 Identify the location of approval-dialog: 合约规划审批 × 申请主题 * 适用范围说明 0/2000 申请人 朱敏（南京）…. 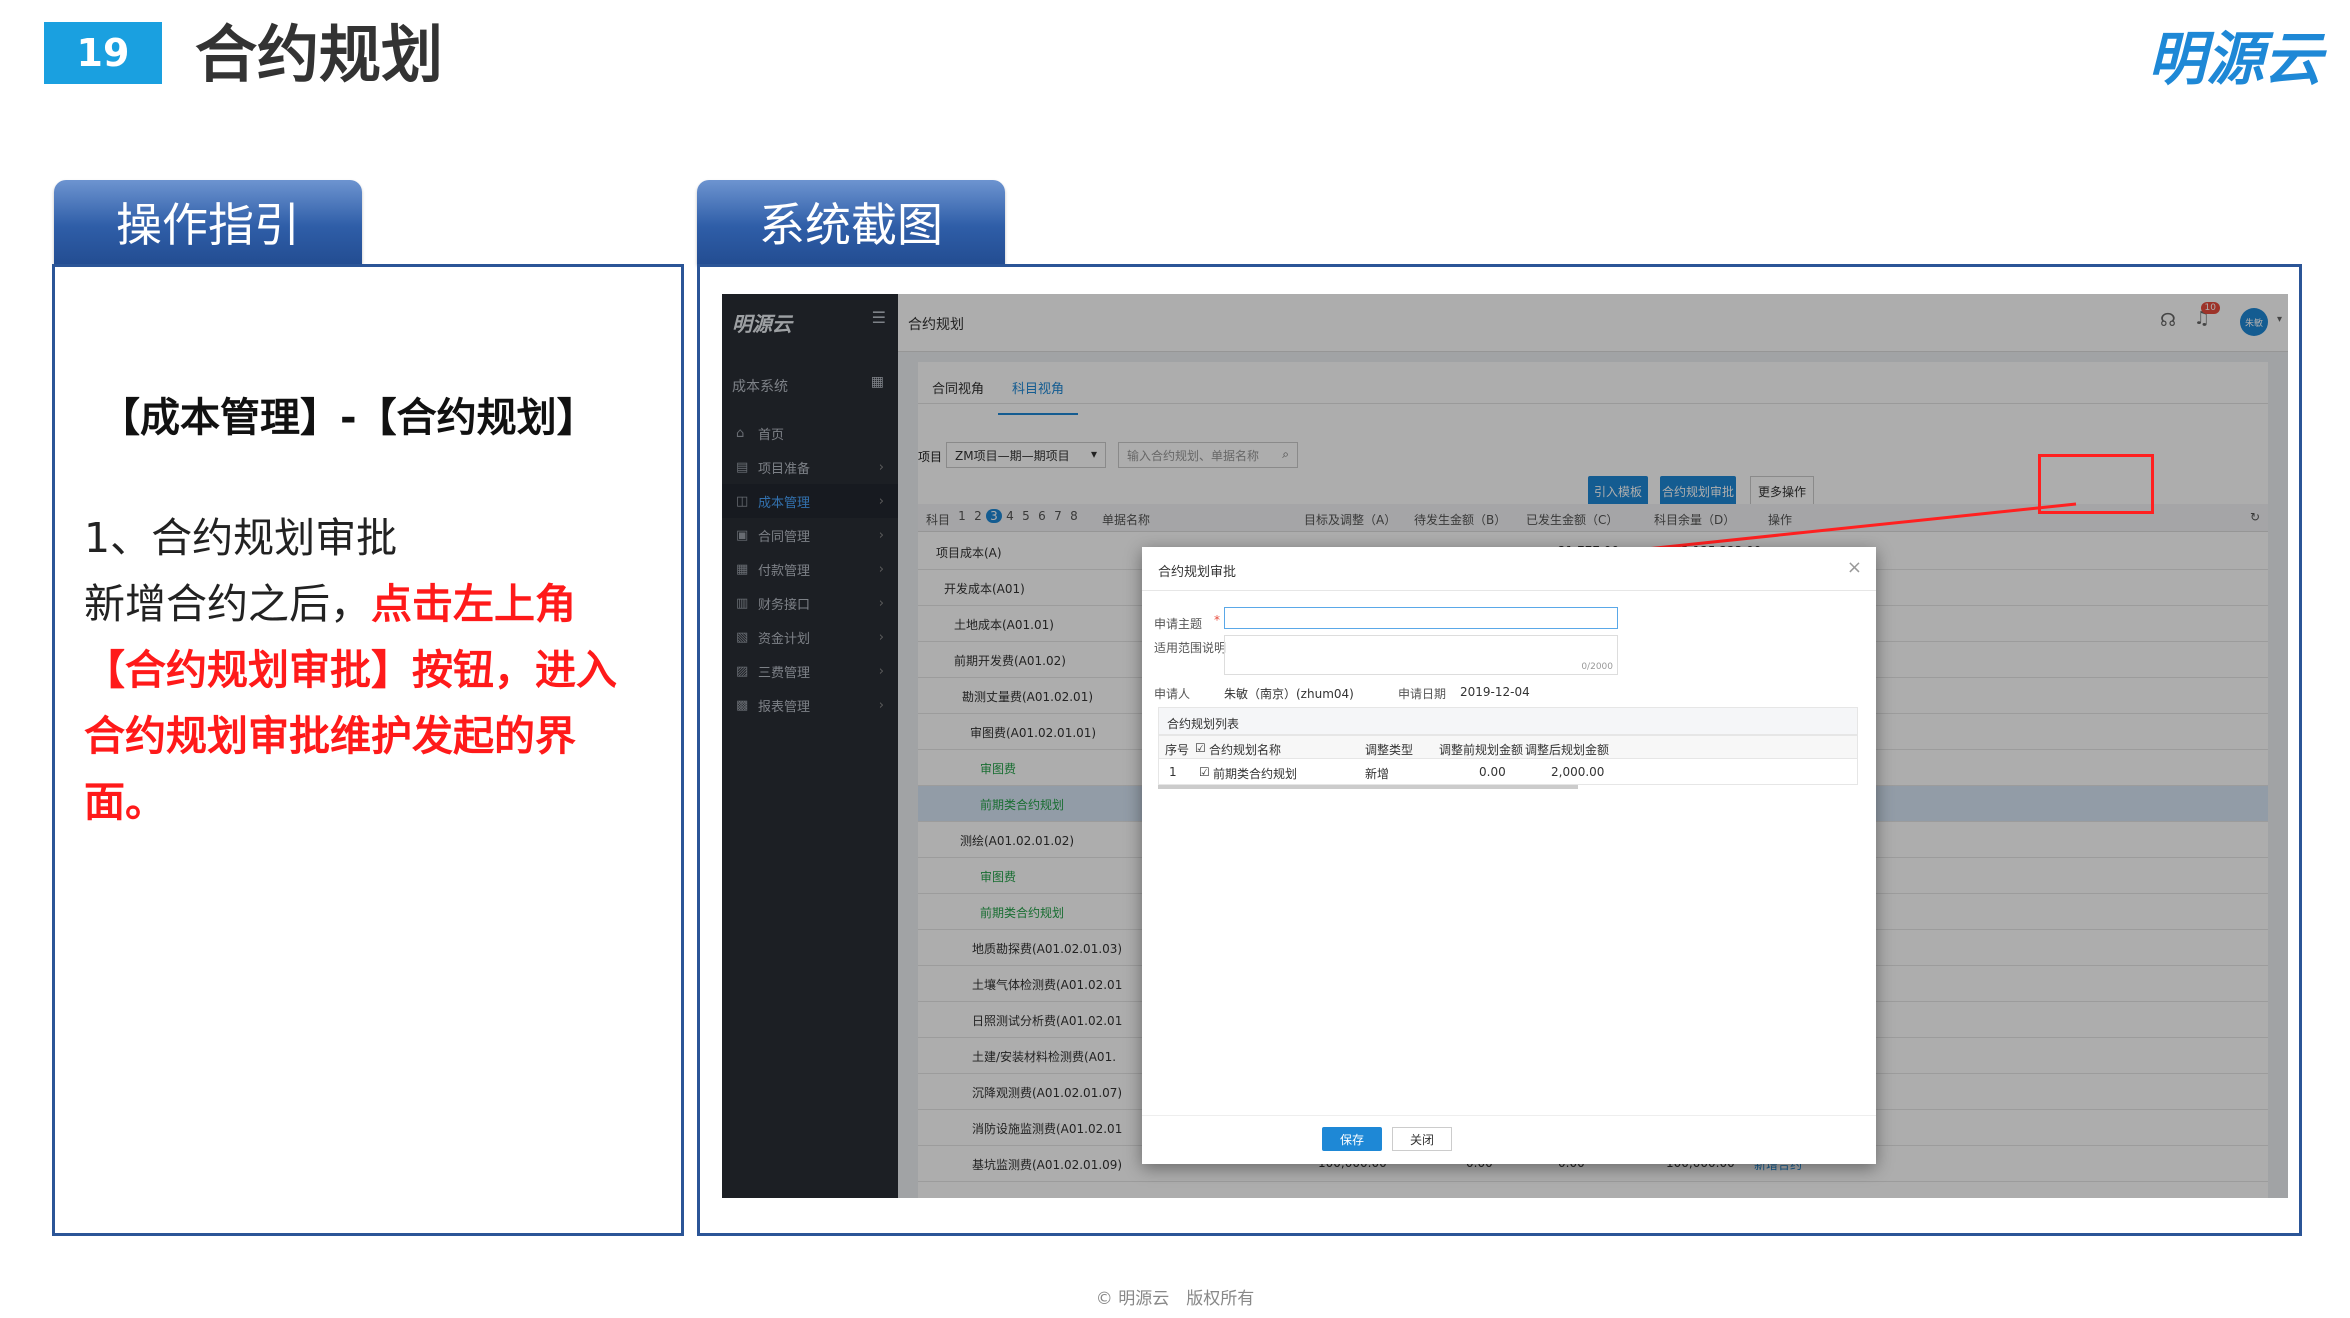
(1509, 855).